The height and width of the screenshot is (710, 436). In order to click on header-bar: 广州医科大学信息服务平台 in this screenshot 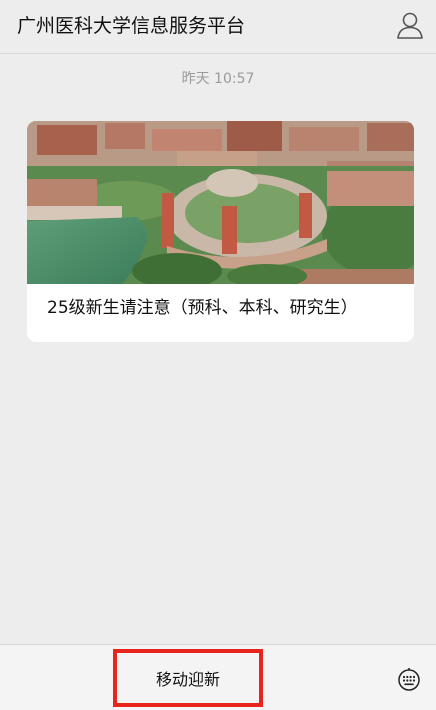, I will do `click(218, 27)`.